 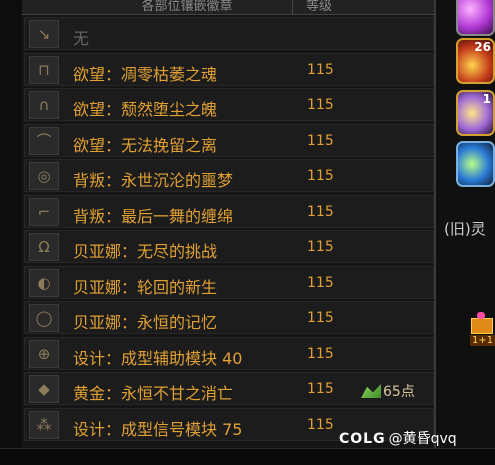 I want to click on emblem-name: 设计：成型辅助模块 40, so click(x=158, y=358).